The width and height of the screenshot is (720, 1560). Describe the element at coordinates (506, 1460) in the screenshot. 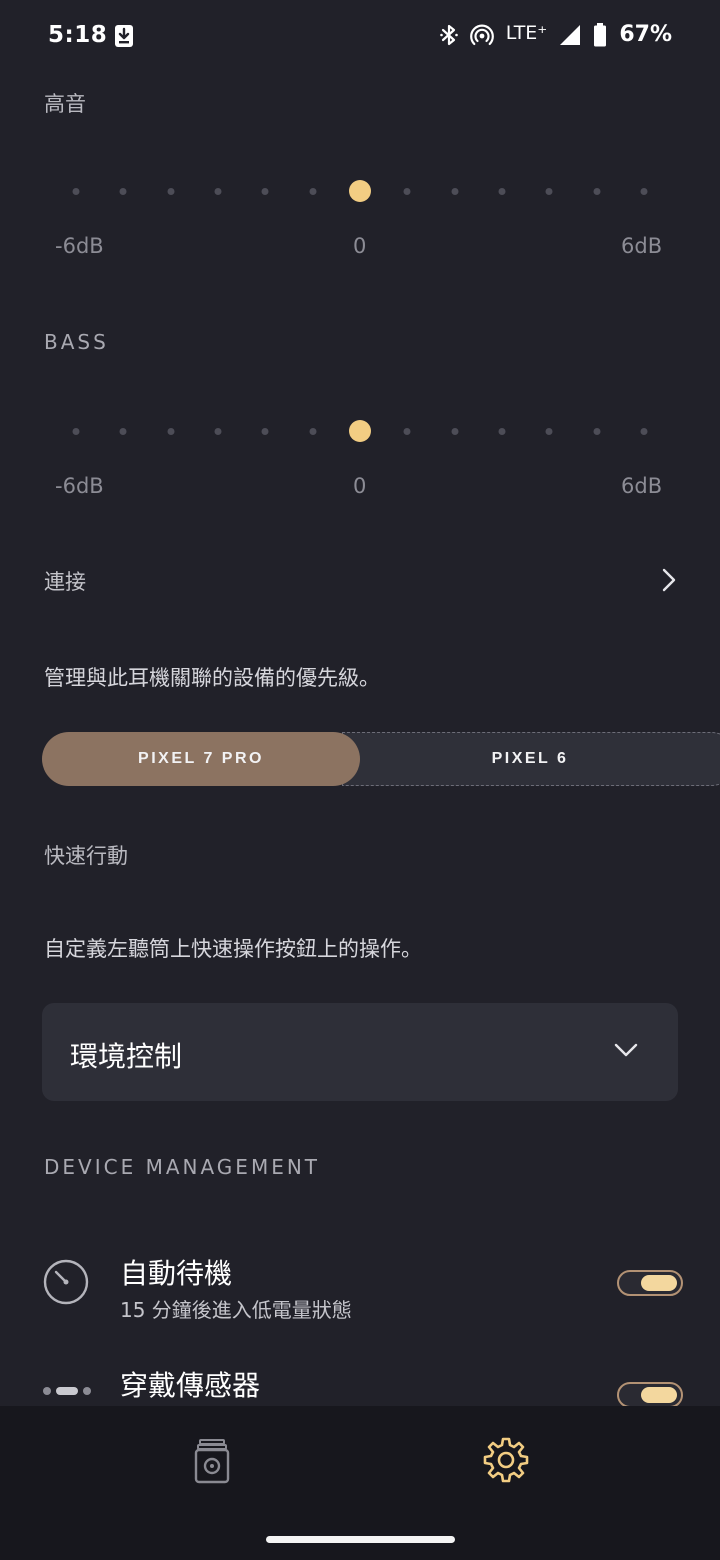

I see `settings-gear-icon` at that location.